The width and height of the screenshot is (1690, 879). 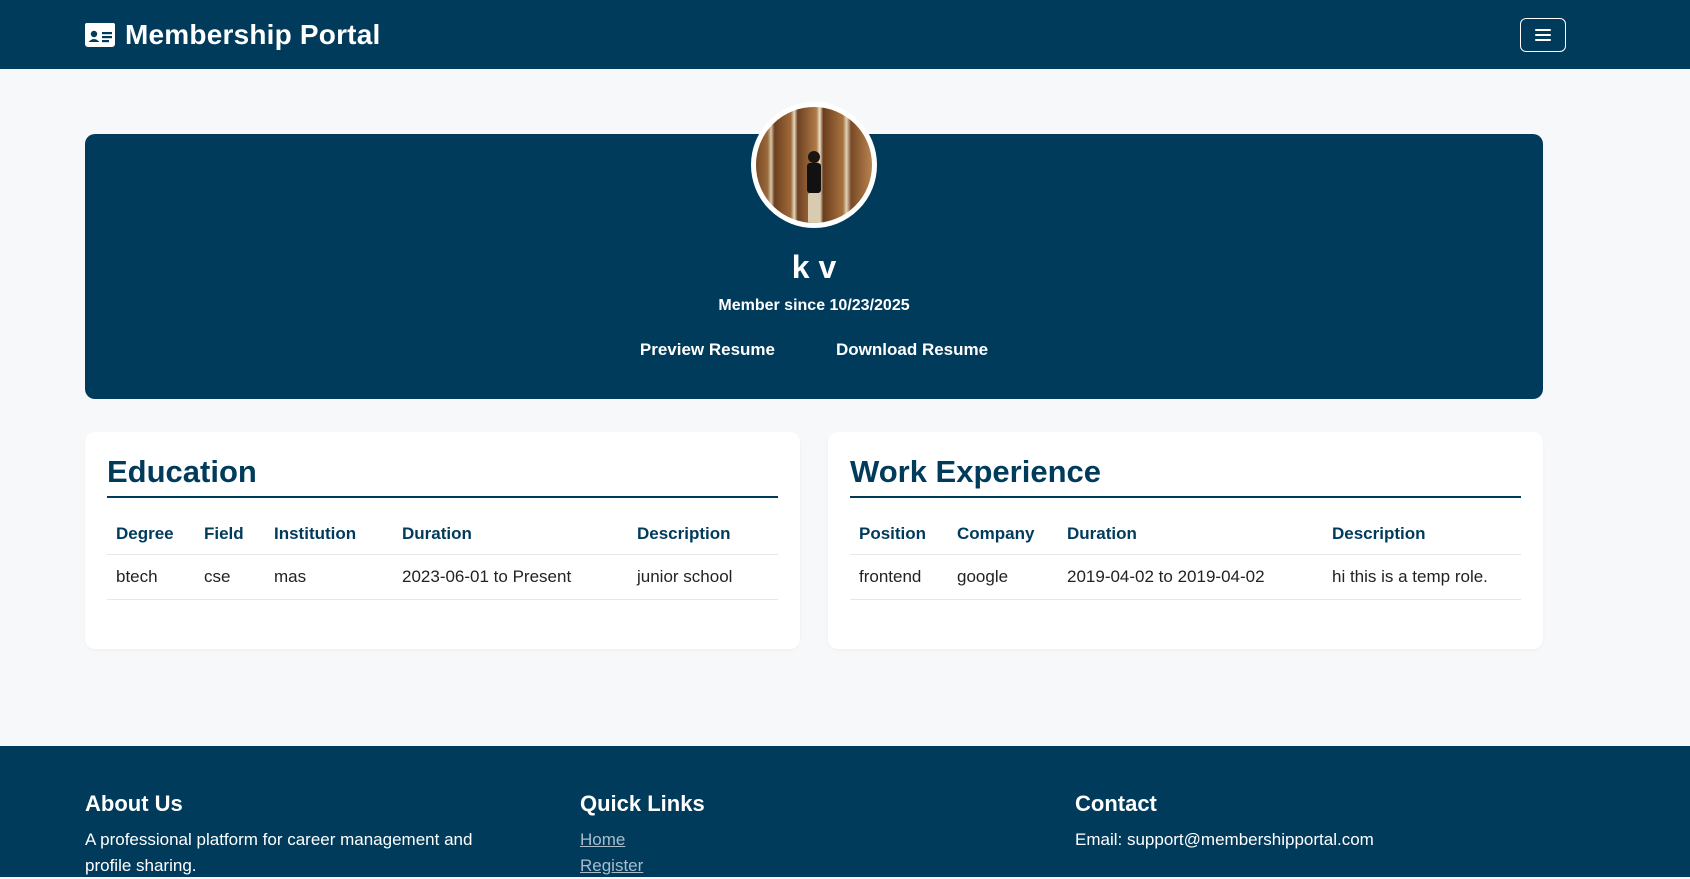 I want to click on member-since-text: Member since 10/23/2025, so click(x=814, y=305).